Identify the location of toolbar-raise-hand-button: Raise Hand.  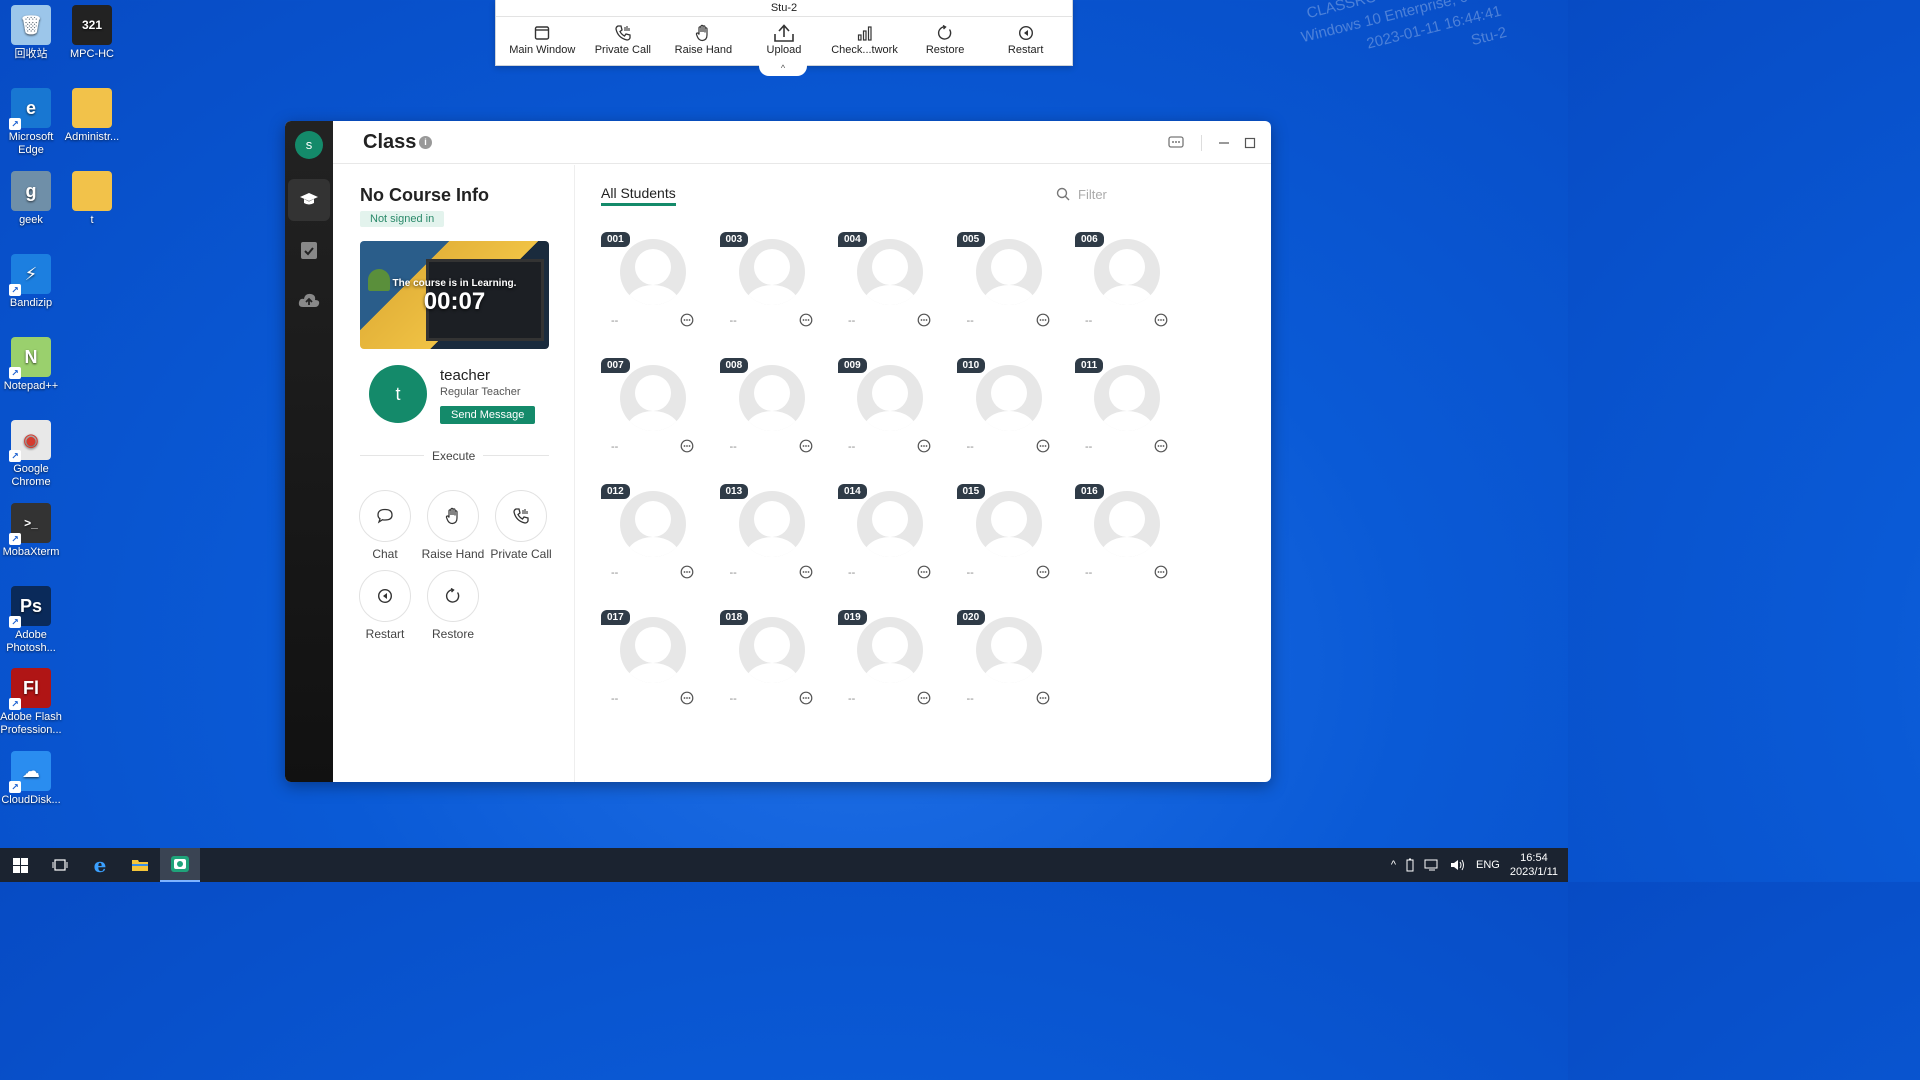
(703, 36).